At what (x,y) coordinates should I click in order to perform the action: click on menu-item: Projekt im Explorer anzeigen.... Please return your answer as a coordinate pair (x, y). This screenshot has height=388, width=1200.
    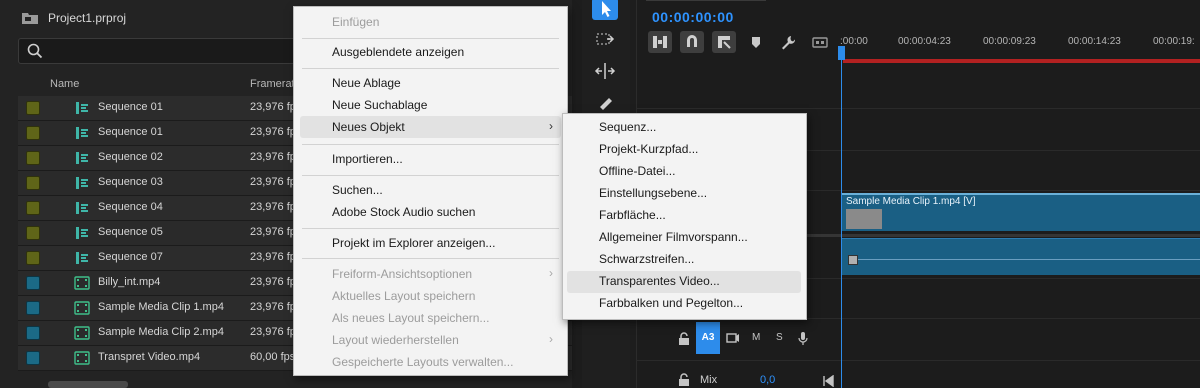
    Looking at the image, I should click on (413, 243).